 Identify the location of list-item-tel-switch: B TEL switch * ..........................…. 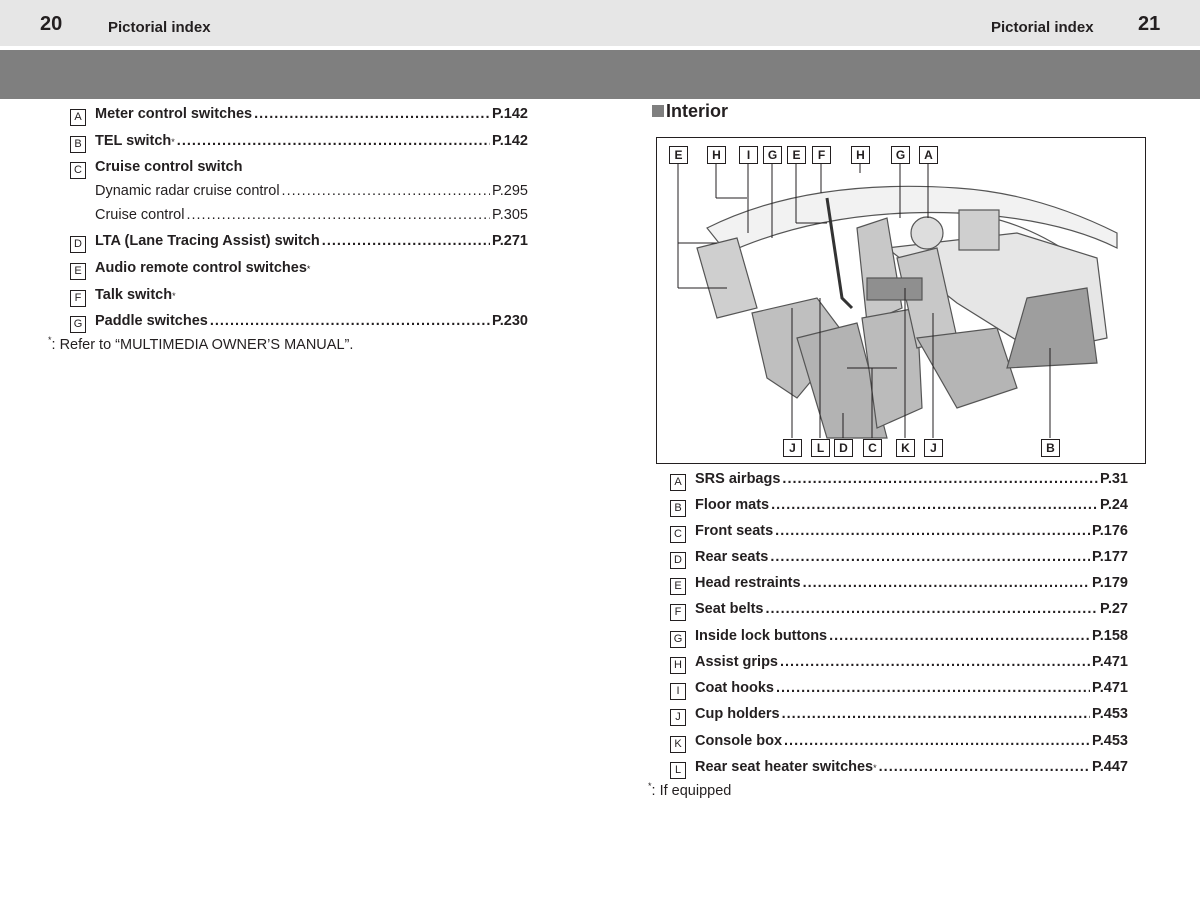
(299, 142).